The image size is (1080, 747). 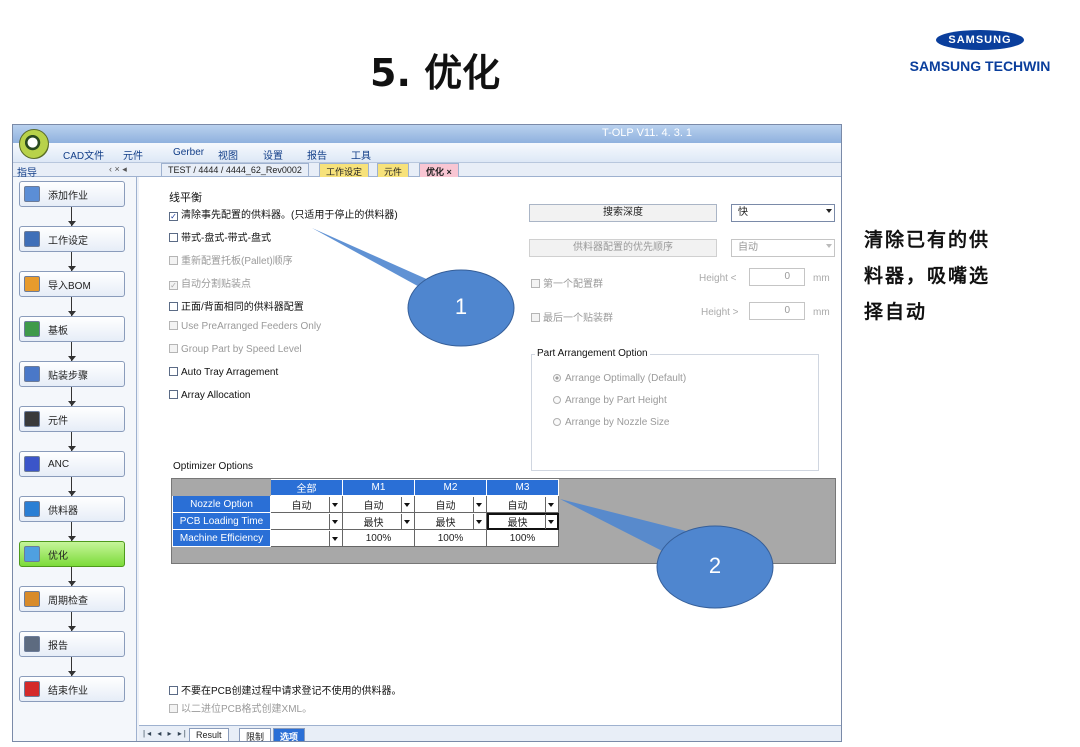 What do you see at coordinates (34, 144) in the screenshot?
I see `app-menu-orb-icon` at bounding box center [34, 144].